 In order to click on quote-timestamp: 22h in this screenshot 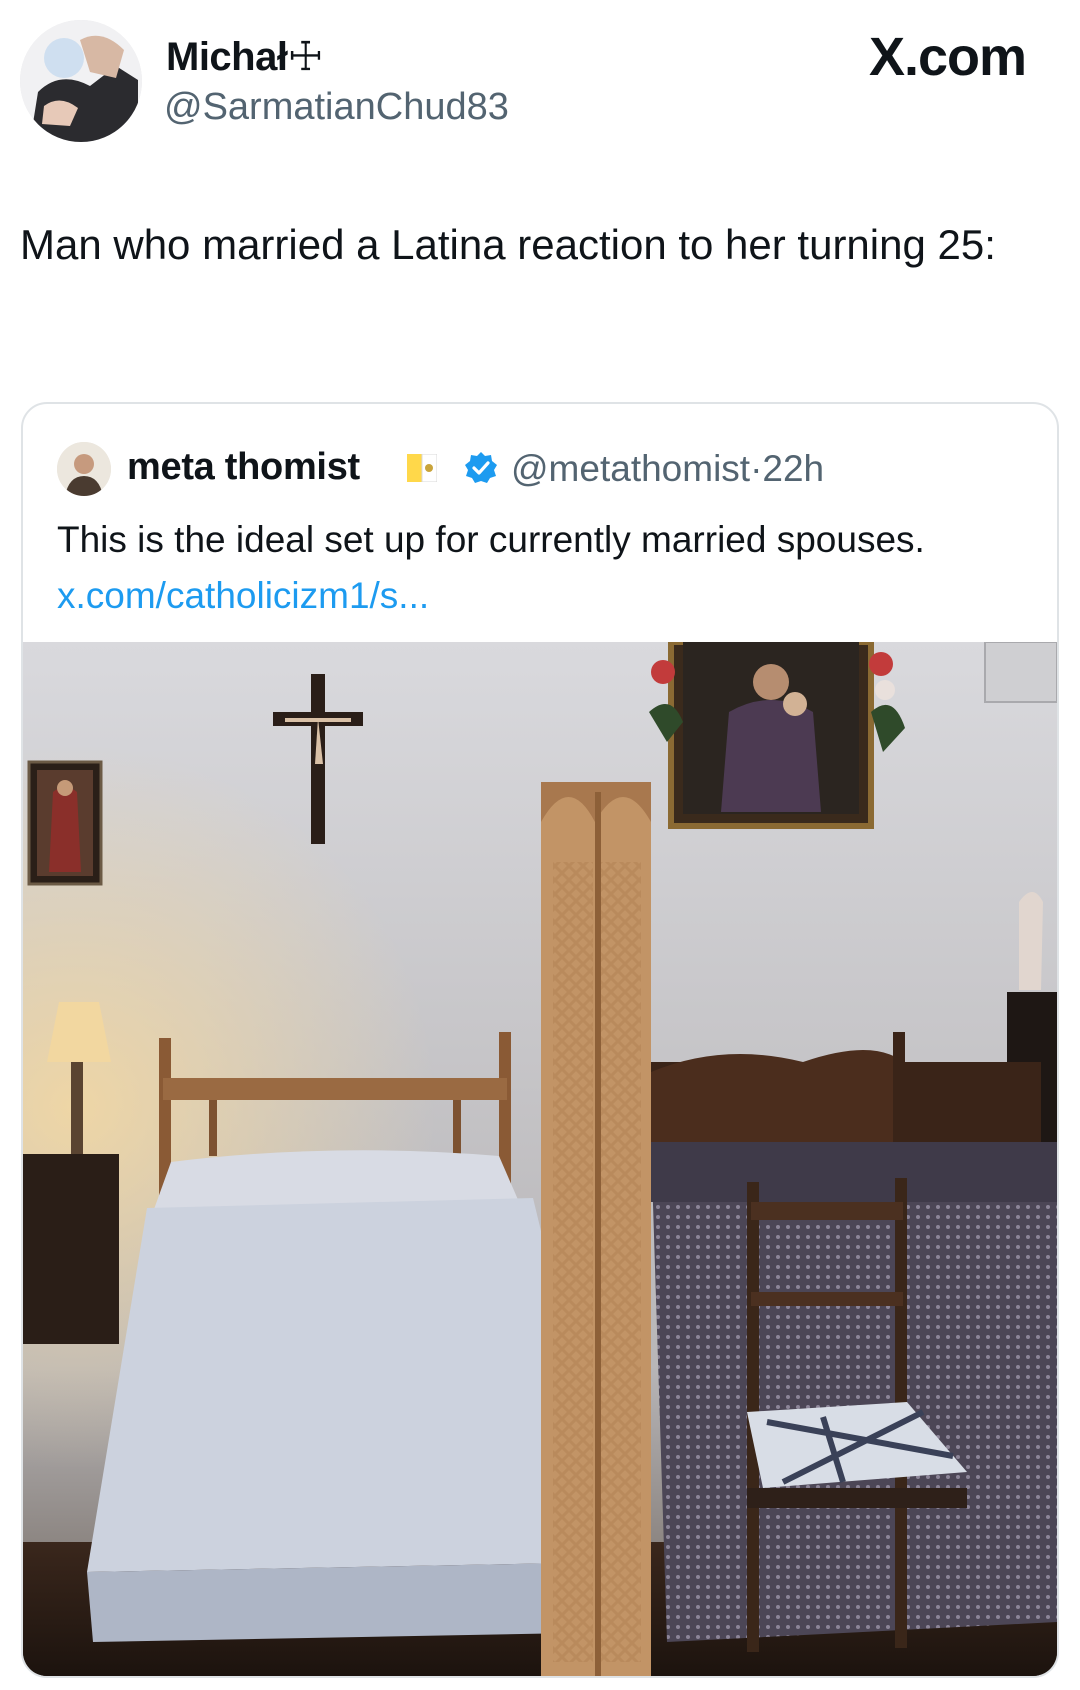, I will do `click(793, 468)`.